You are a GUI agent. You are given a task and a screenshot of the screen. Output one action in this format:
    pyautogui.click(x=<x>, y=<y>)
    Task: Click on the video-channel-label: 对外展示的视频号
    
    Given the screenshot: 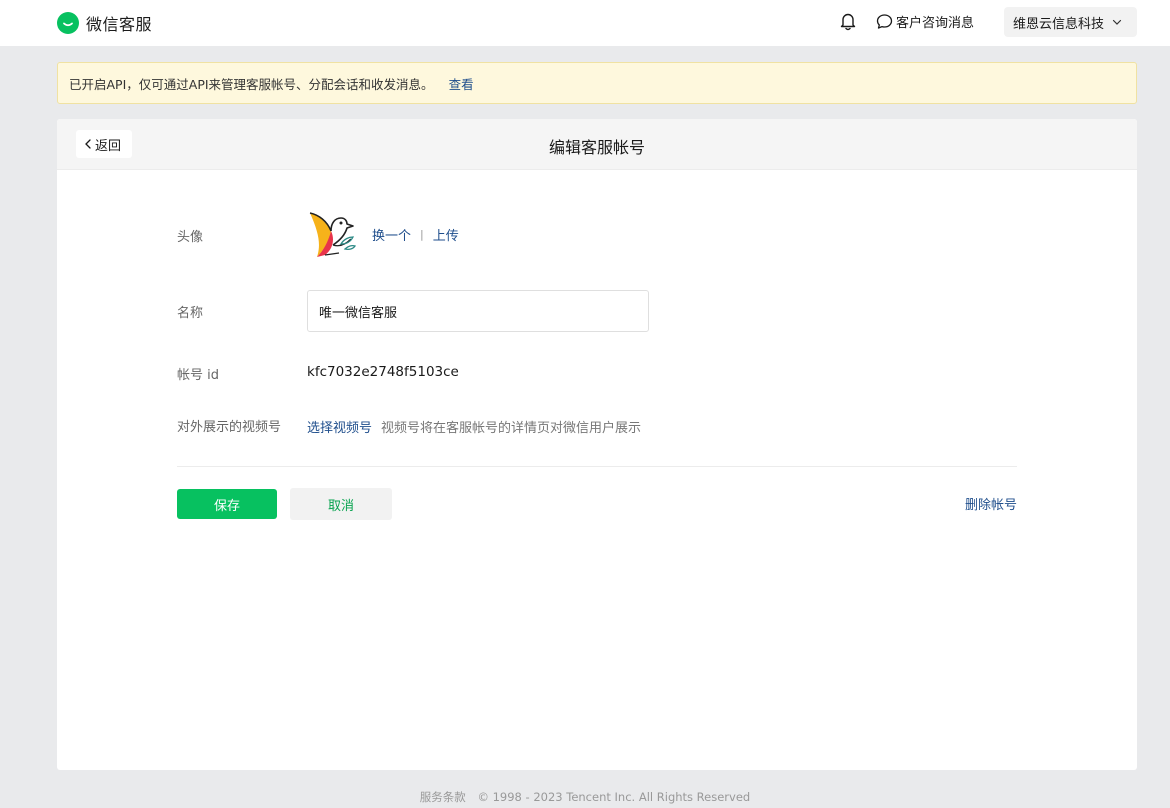 What is the action you would take?
    pyautogui.click(x=229, y=427)
    